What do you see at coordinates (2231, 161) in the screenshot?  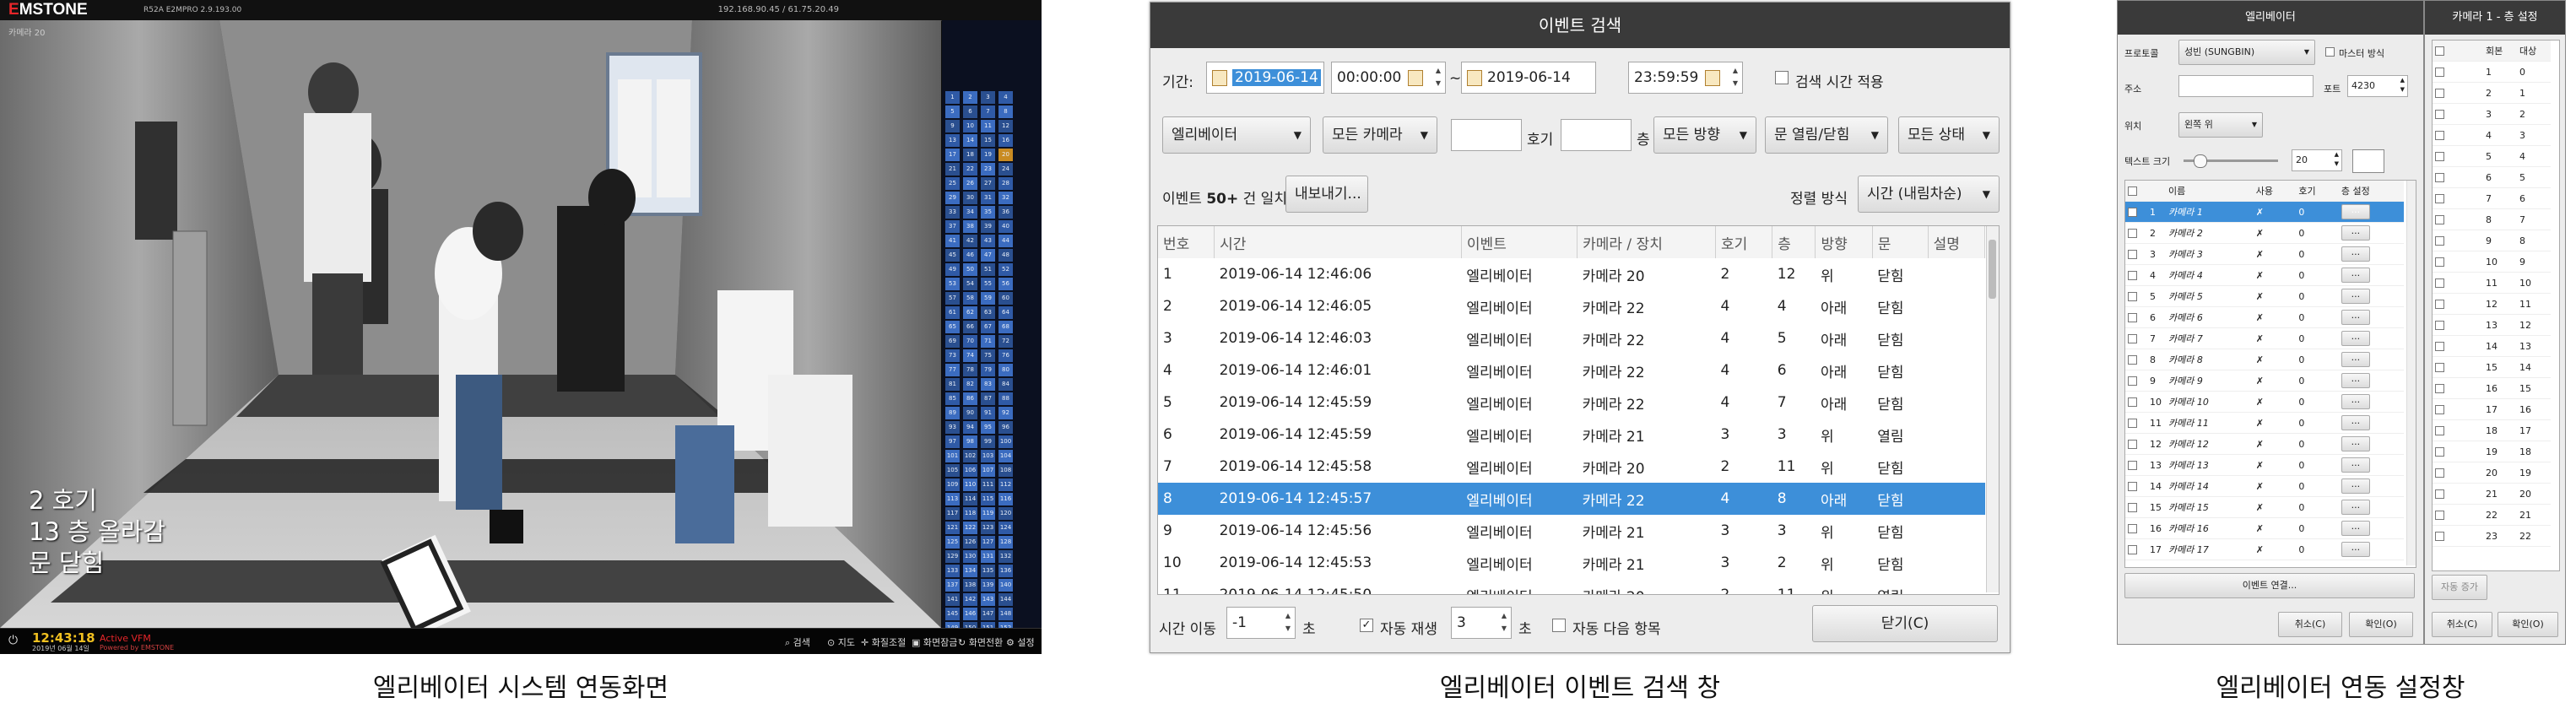 I see `text-size-slider` at bounding box center [2231, 161].